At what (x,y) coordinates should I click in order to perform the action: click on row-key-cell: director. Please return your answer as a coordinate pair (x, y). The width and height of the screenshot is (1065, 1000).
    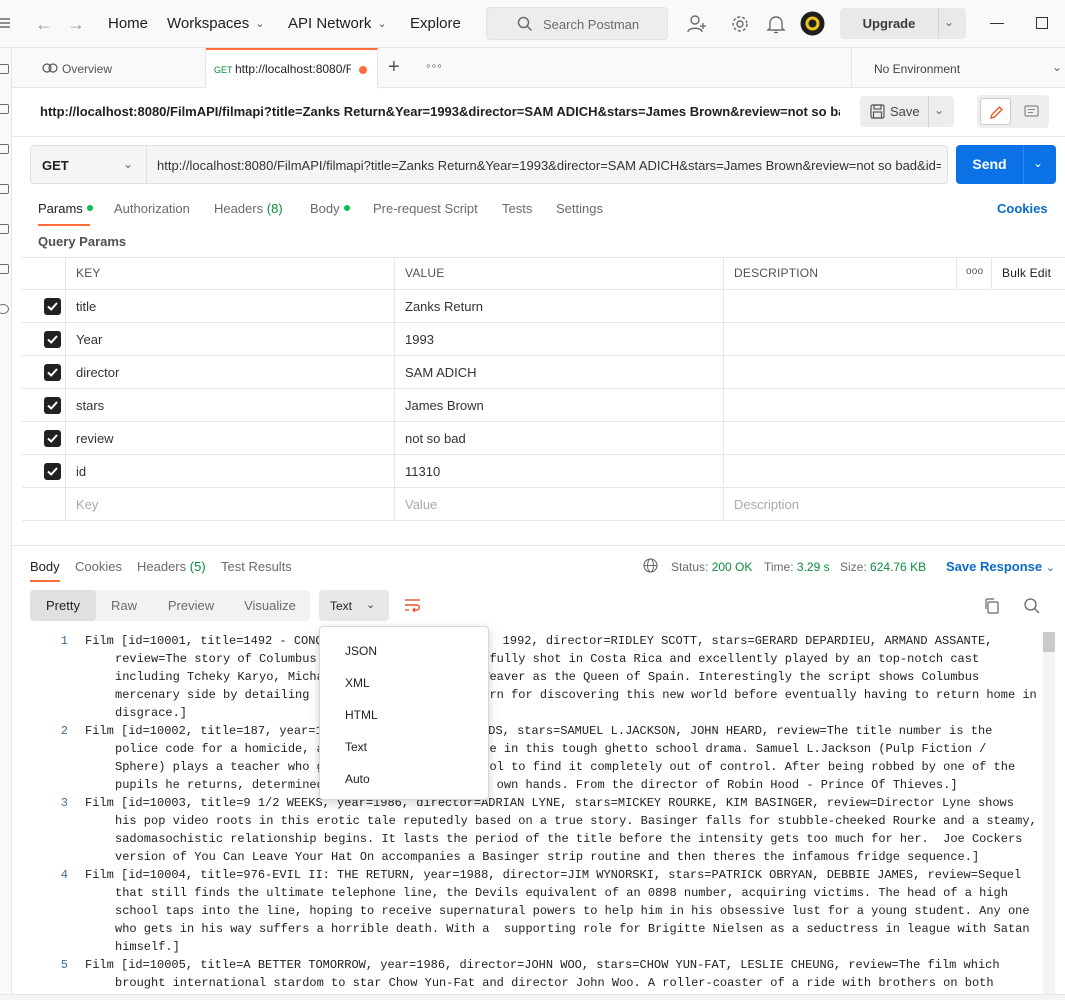
    Looking at the image, I should click on (230, 372).